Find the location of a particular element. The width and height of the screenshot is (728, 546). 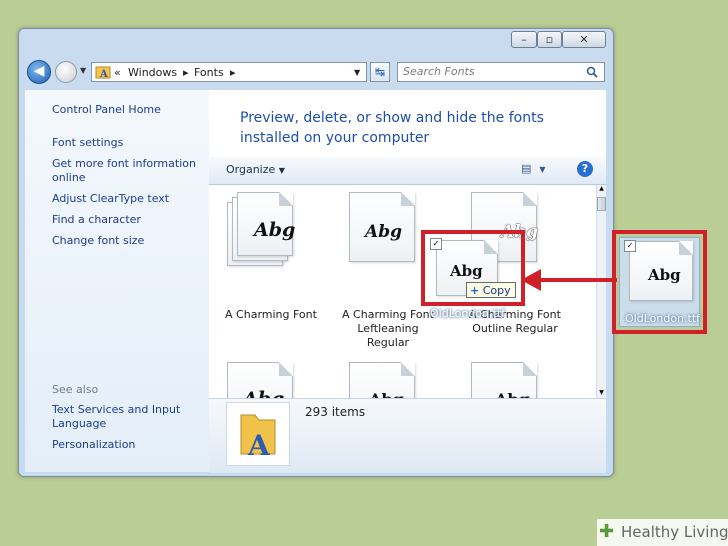

minimize-button: – is located at coordinates (524, 39).